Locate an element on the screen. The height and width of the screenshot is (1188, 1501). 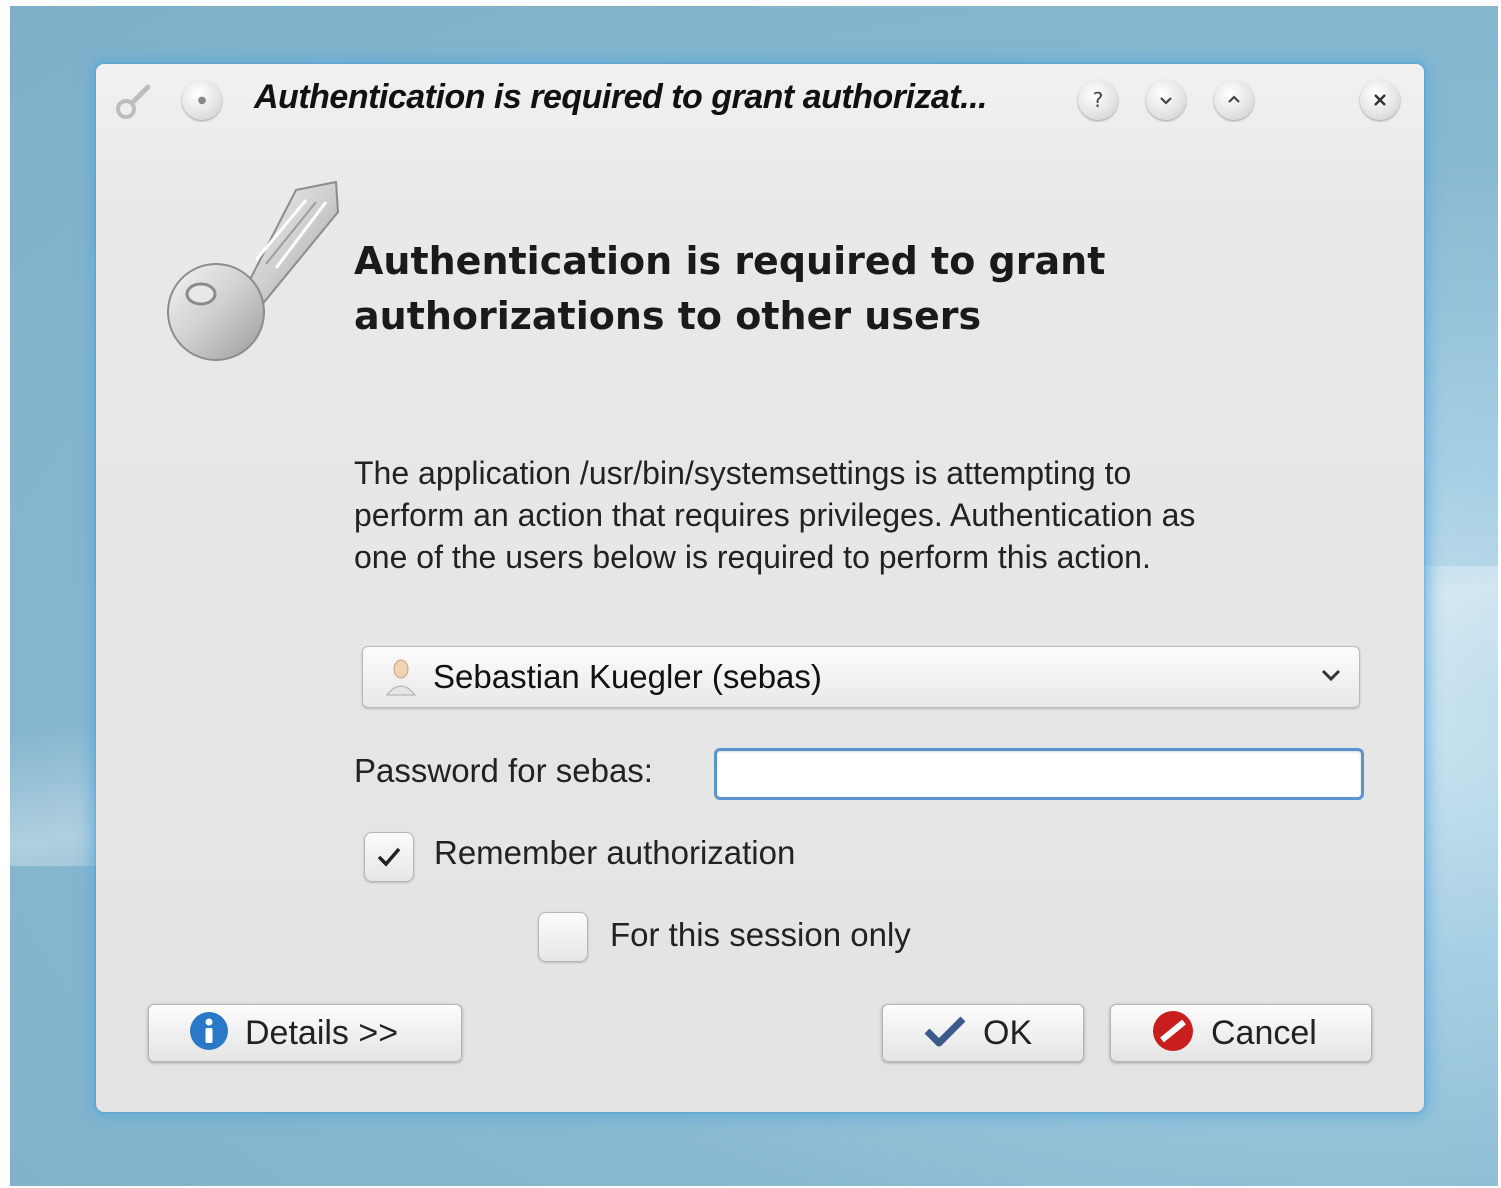
ok-button: OK is located at coordinates (983, 1033).